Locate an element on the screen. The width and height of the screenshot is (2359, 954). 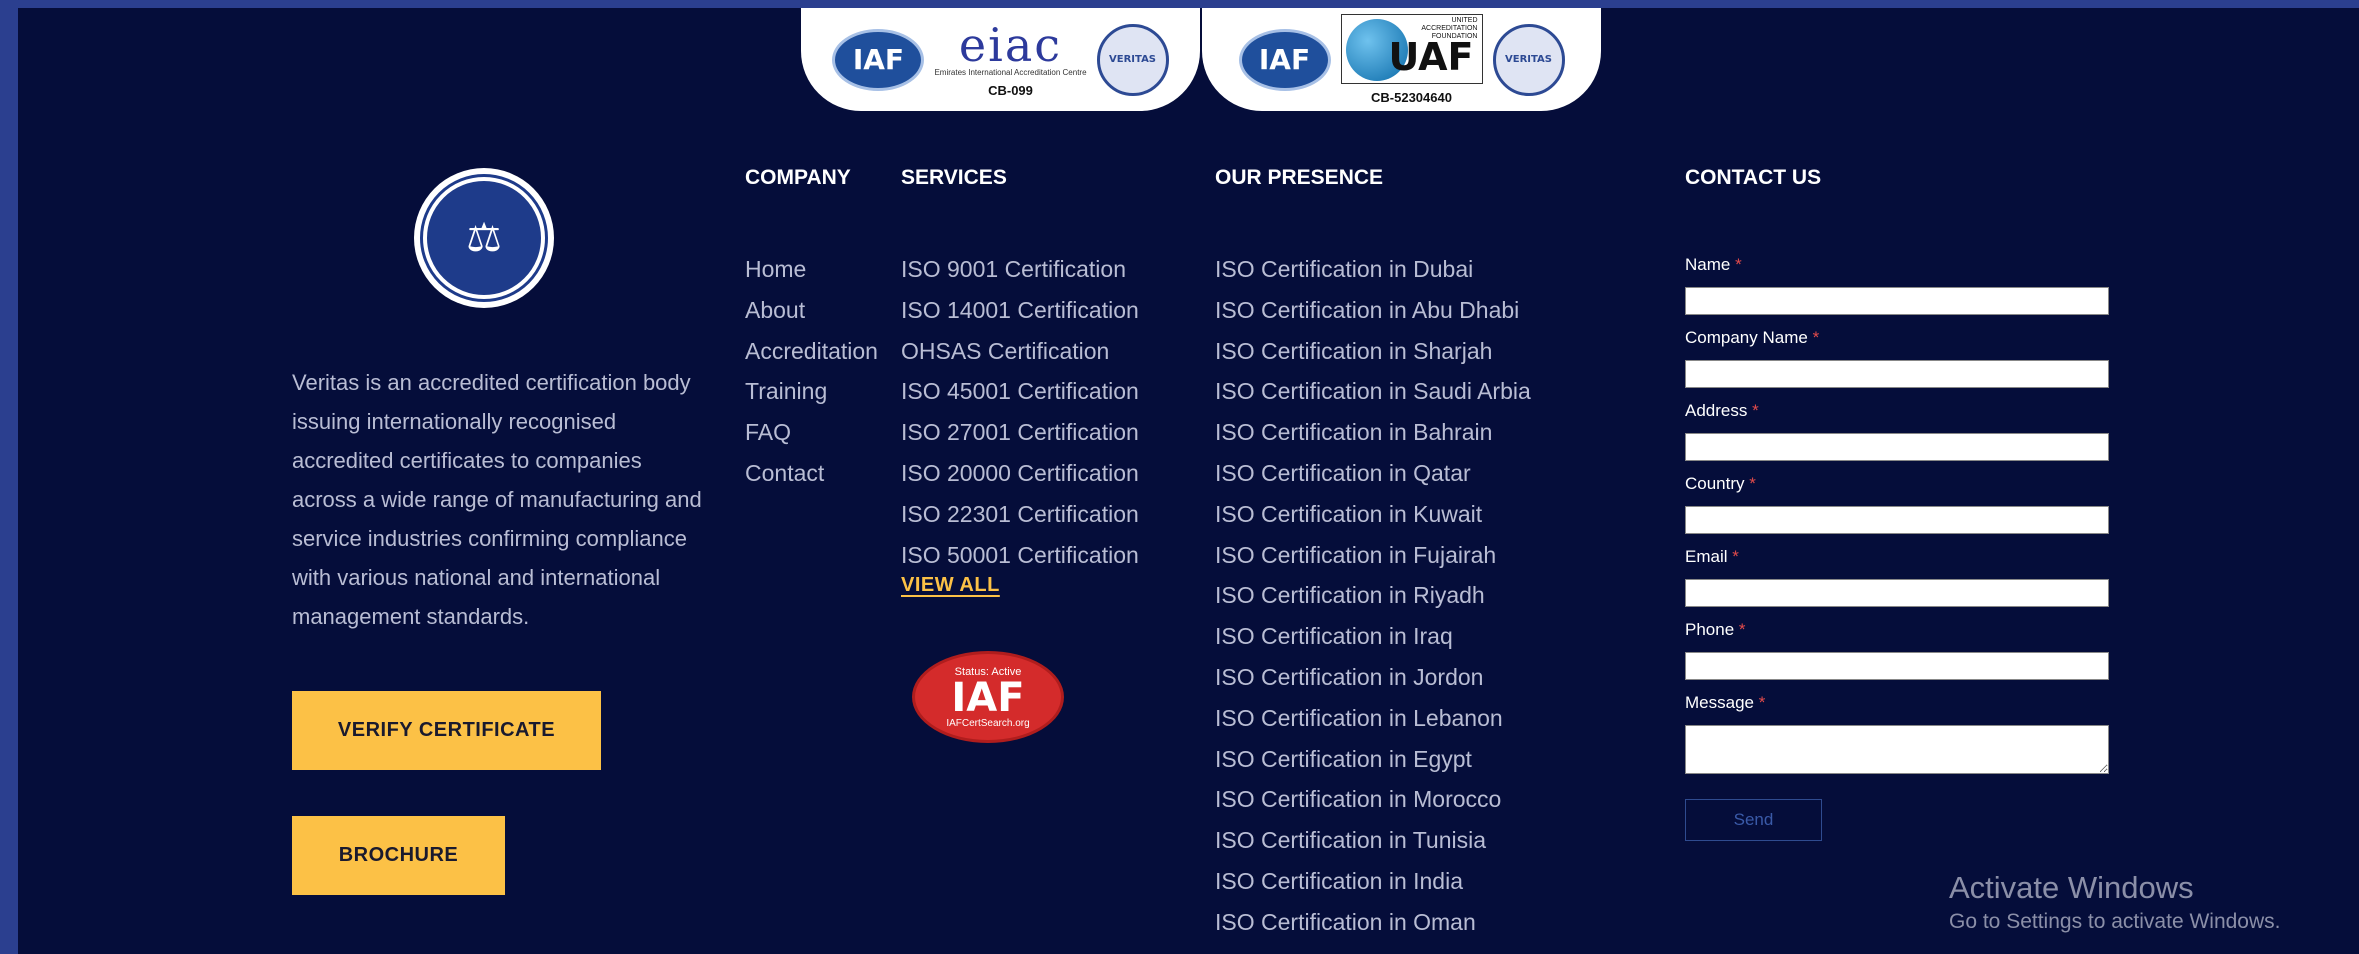
watermark-title: Activate Windows is located at coordinates (2071, 887).